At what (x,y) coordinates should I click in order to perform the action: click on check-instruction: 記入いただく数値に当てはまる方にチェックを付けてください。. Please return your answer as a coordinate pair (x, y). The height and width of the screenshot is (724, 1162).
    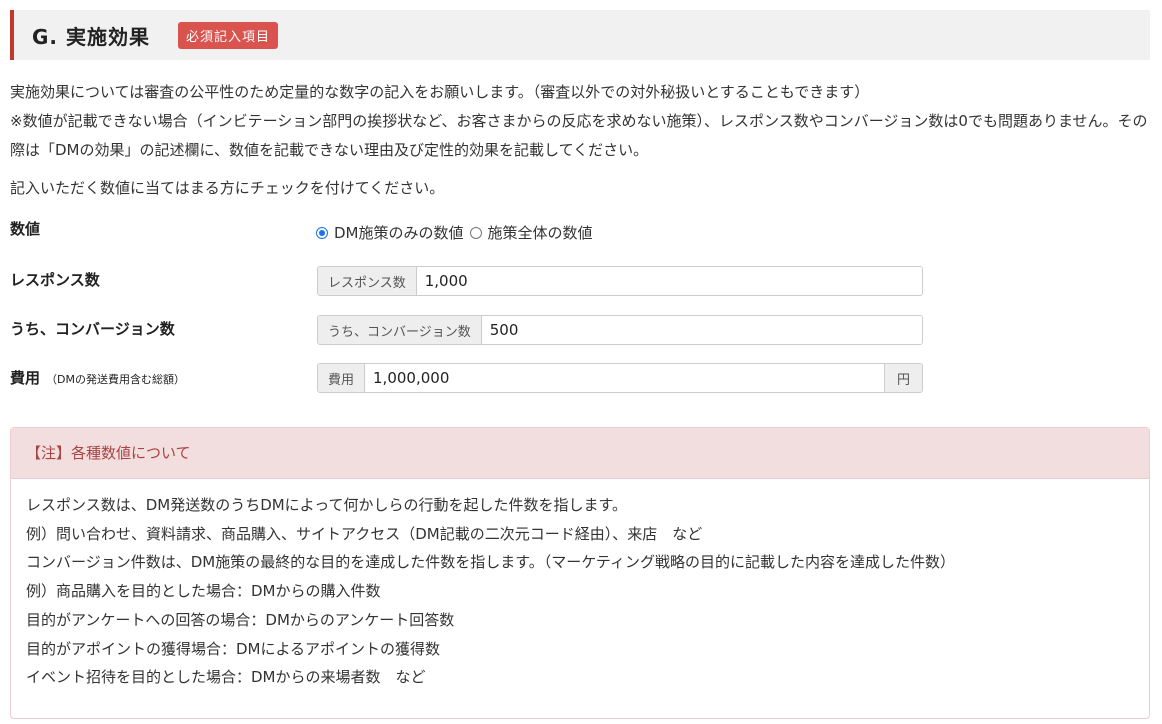
    Looking at the image, I should click on (227, 188).